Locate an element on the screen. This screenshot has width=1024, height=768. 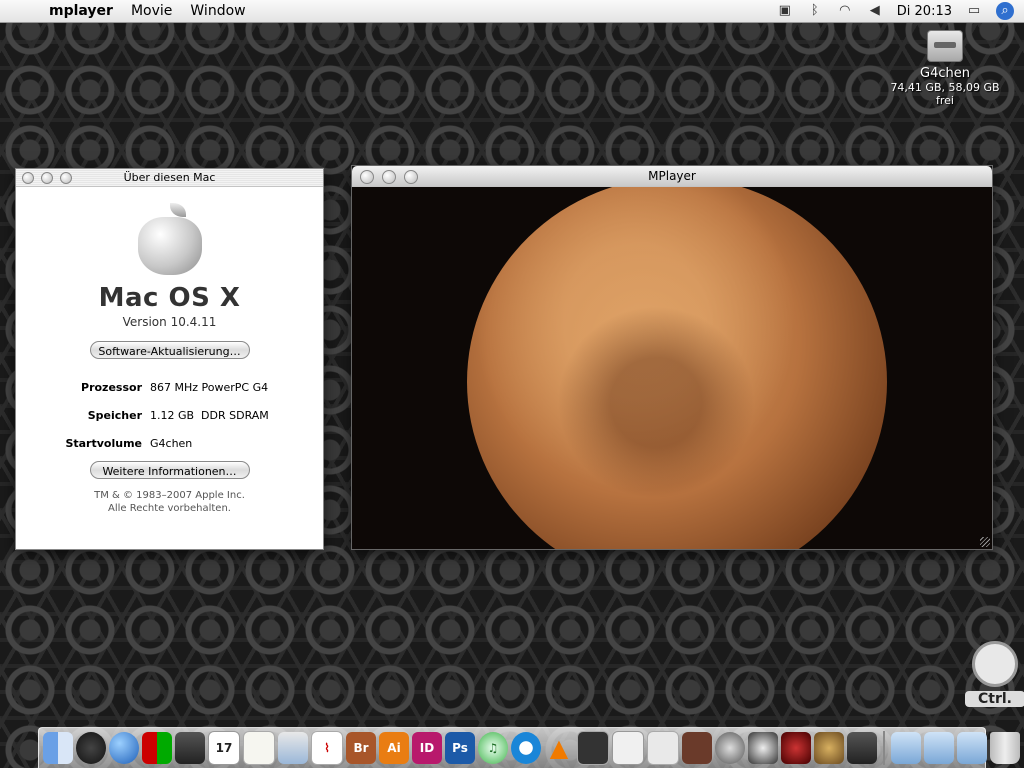
bluetooth-icon: ᛒ is located at coordinates (815, 11).